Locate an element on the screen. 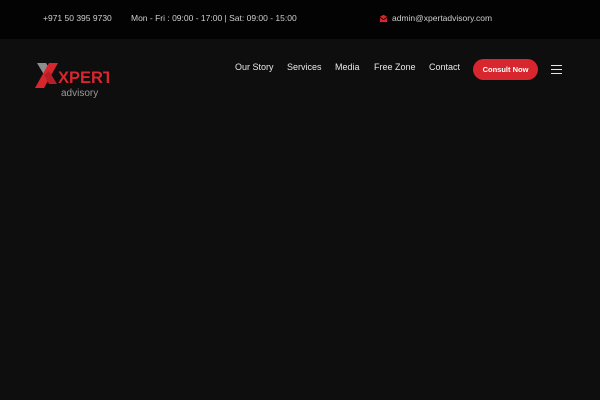  nav-contact: Contact is located at coordinates (444, 67).